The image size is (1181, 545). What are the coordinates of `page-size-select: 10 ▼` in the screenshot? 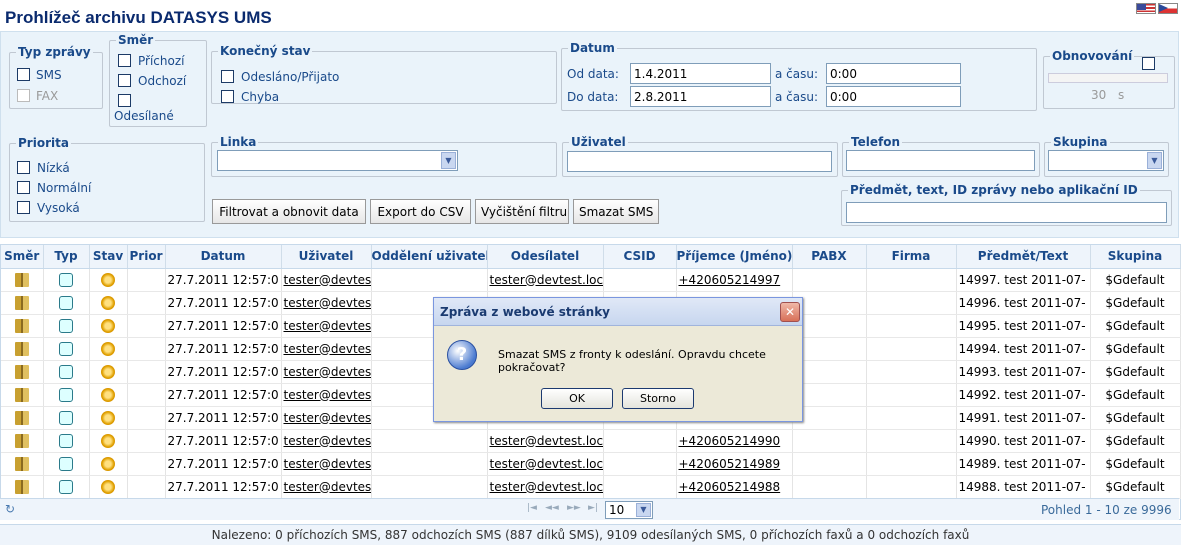 It's located at (629, 510).